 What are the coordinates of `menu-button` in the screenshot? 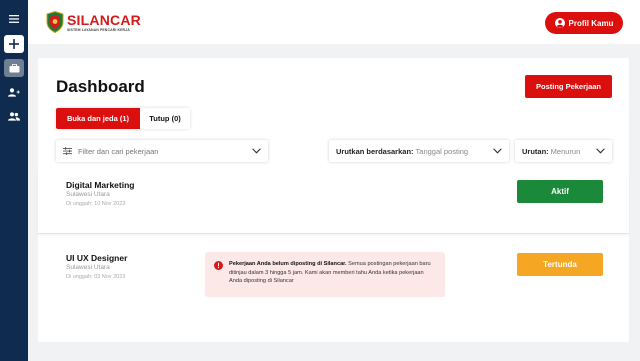 It's located at (14, 19).